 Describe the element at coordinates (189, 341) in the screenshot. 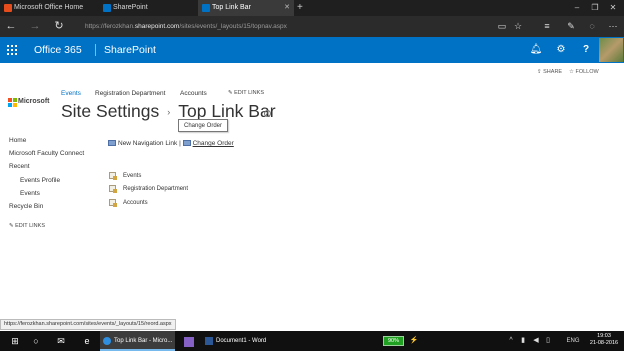

I see `visual-studio-icon` at that location.